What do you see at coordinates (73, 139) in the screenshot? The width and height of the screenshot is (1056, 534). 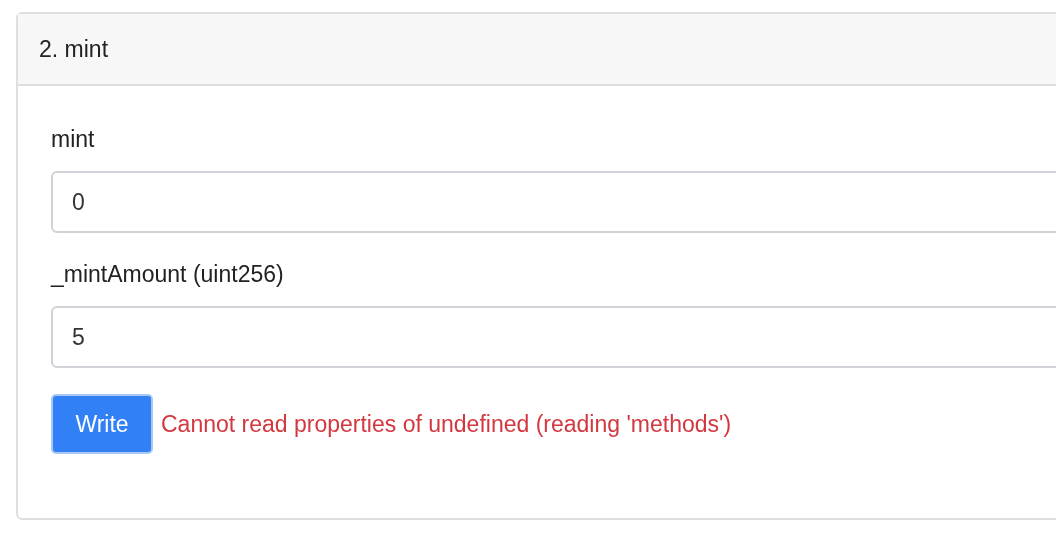 I see `field-label: mint` at bounding box center [73, 139].